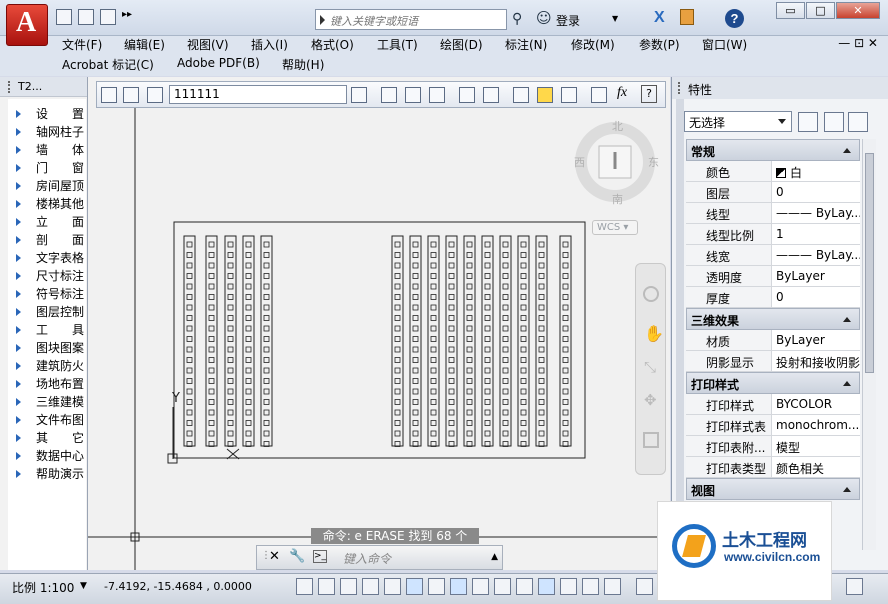 This screenshot has width=888, height=604. I want to click on selection-cycling-icon, so click(590, 586).